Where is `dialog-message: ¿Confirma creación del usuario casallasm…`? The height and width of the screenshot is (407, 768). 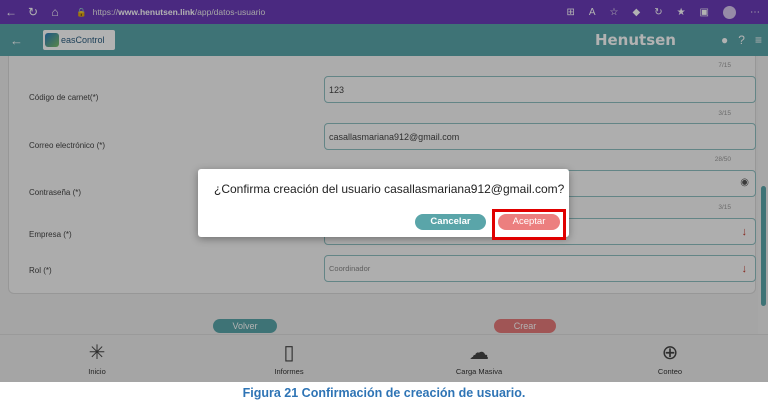 dialog-message: ¿Confirma creación del usuario casallasm… is located at coordinates (389, 189).